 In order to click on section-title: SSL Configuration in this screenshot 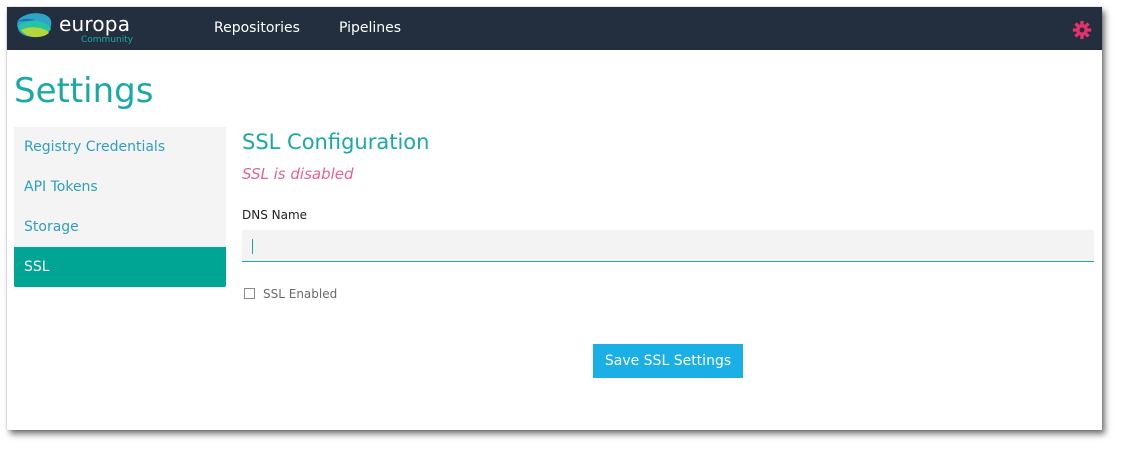, I will do `click(336, 142)`.